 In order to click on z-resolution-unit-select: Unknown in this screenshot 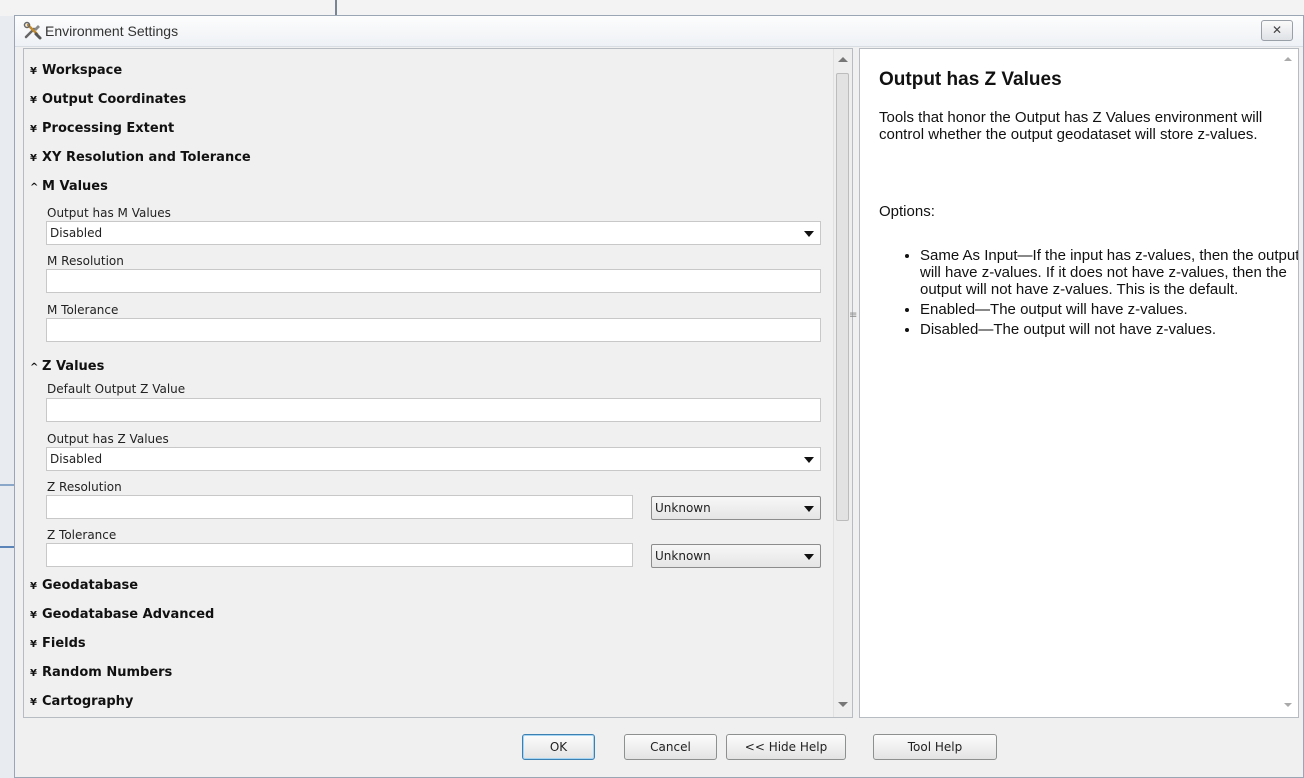, I will do `click(736, 508)`.